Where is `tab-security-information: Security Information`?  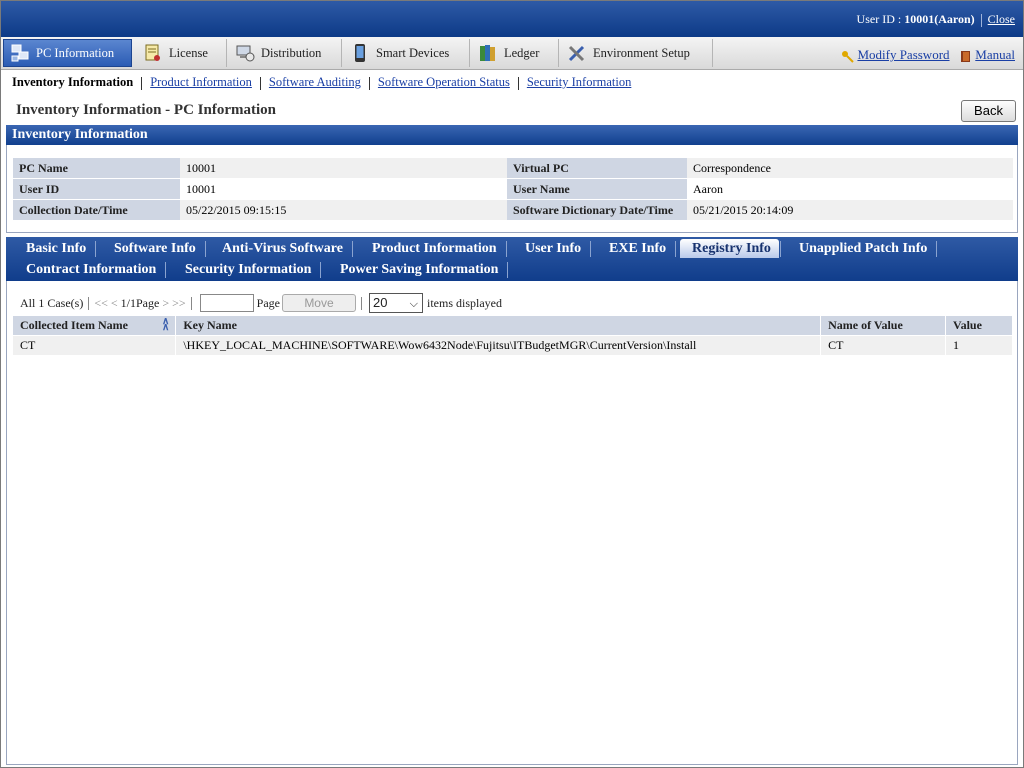
tab-security-information: Security Information is located at coordinates (247, 269).